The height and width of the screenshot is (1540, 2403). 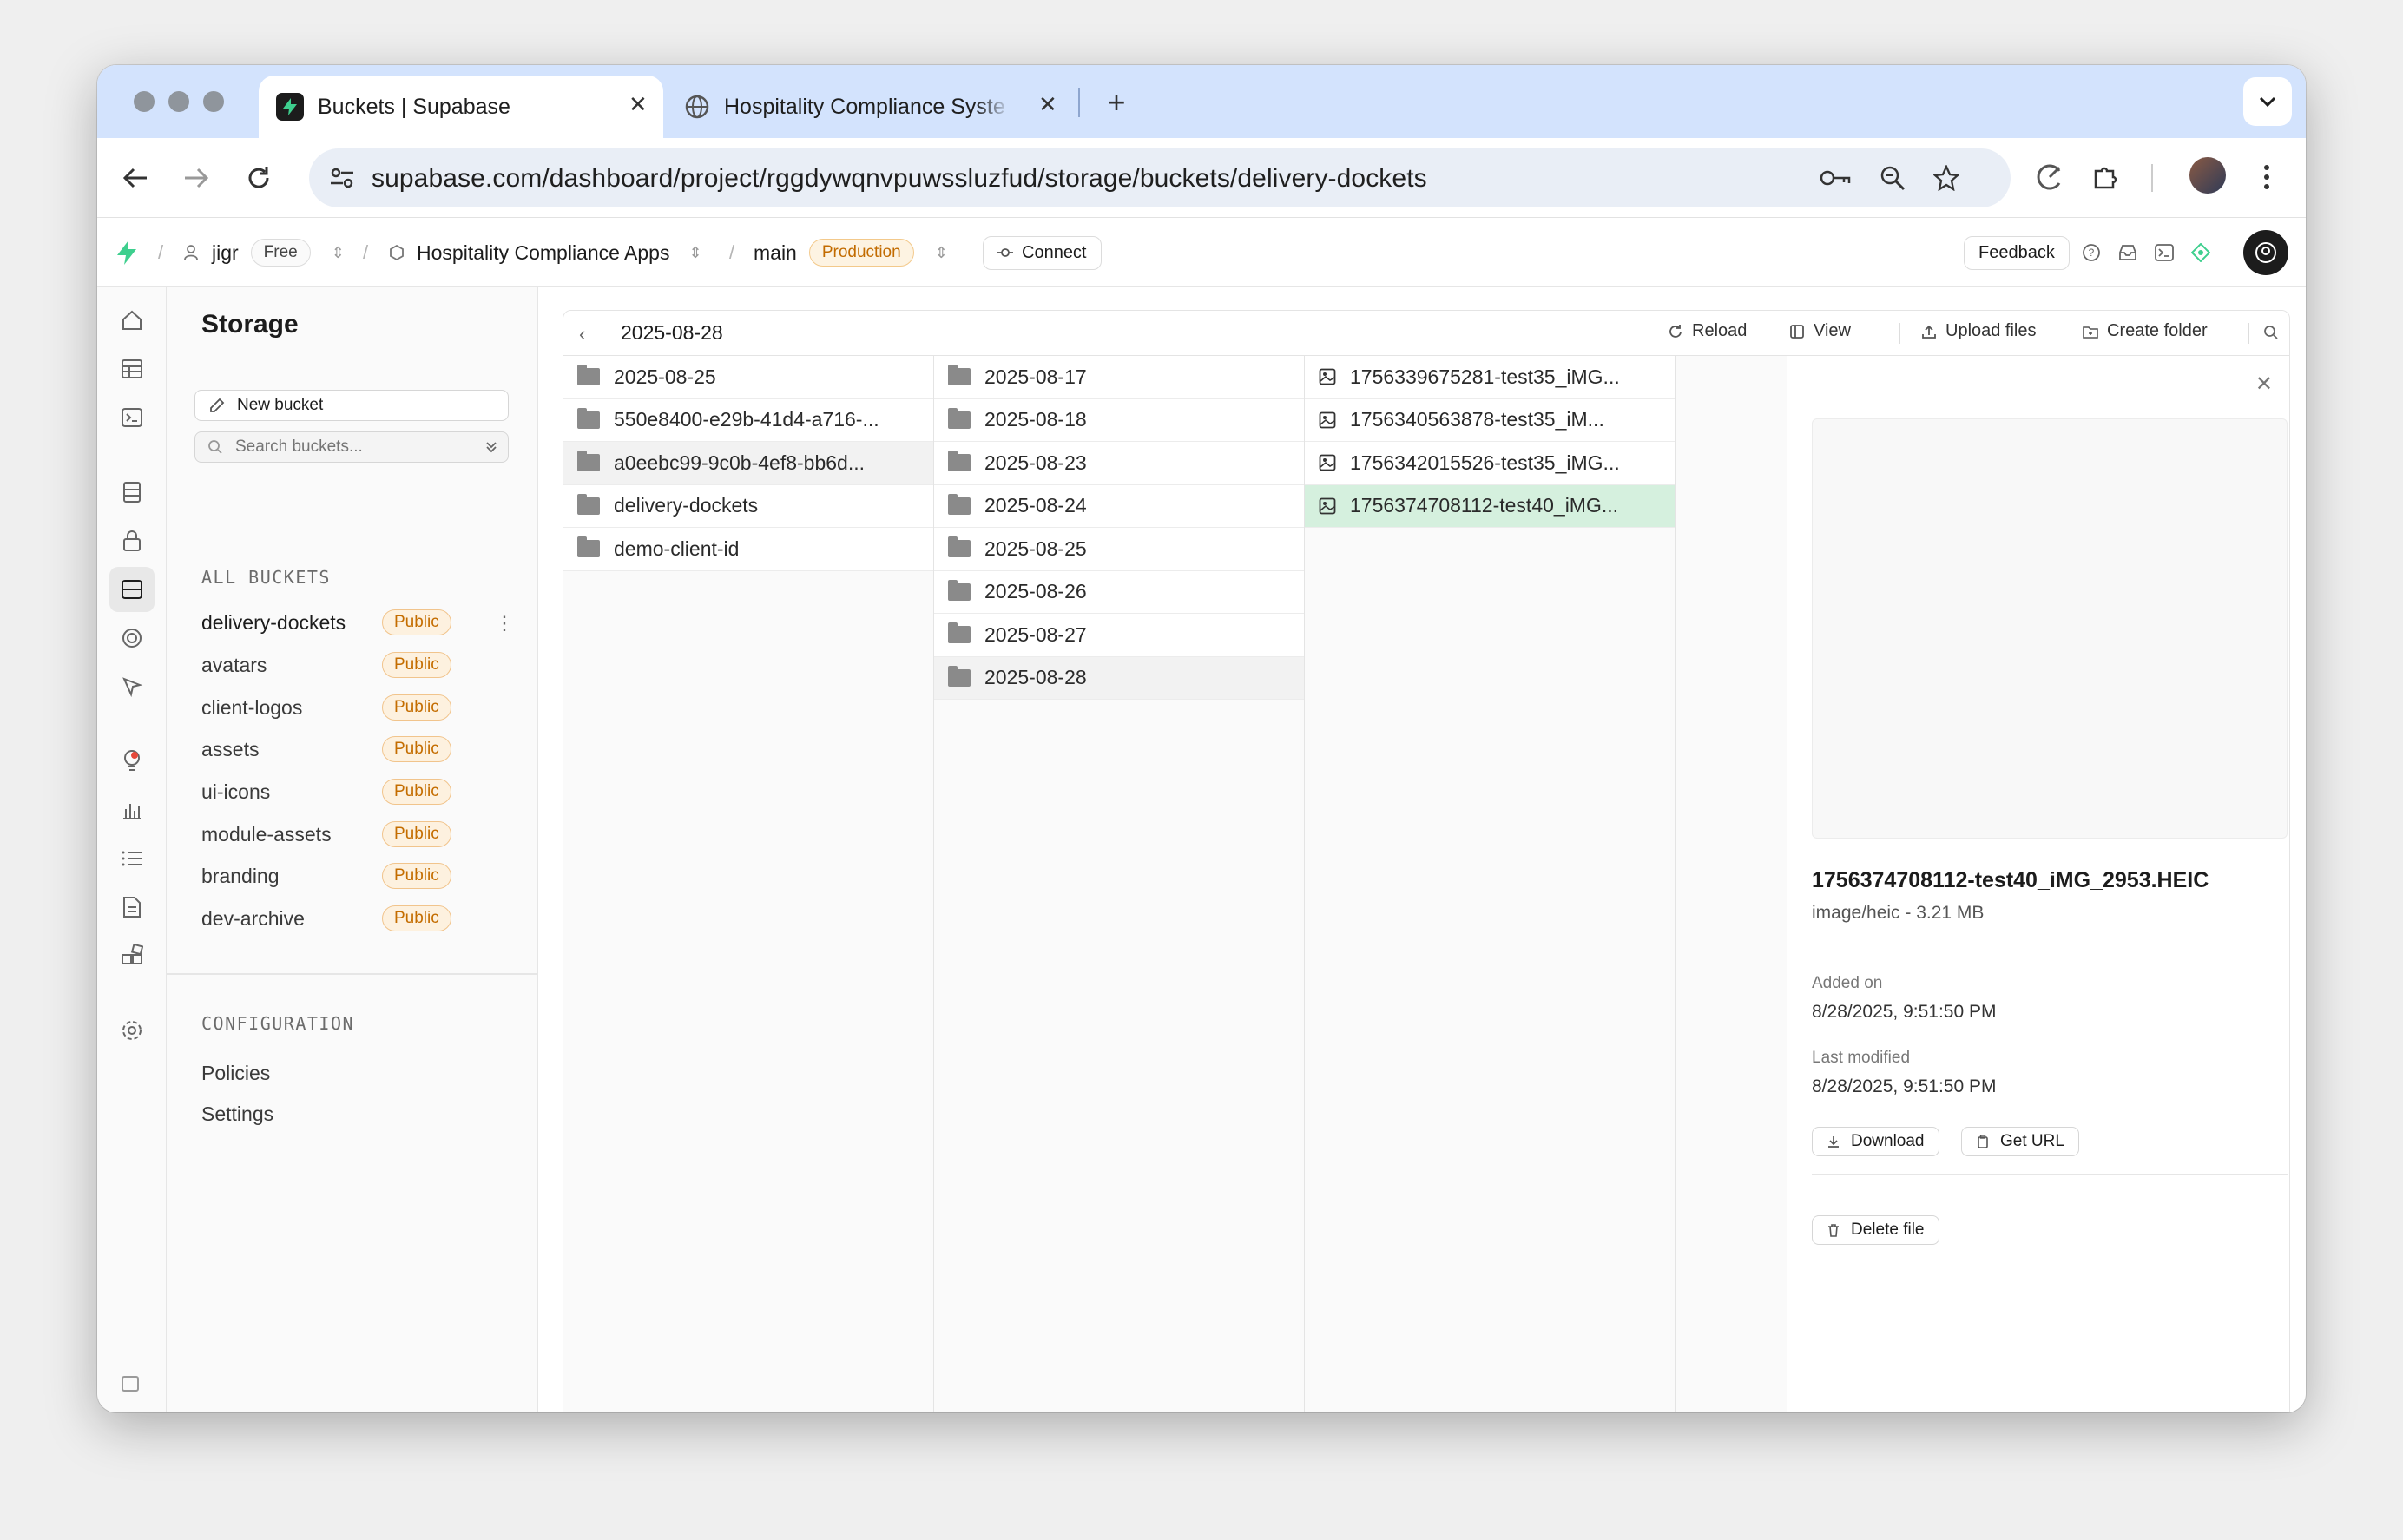 I want to click on bucket-item-ui-icons: ui-icons Public, so click(x=349, y=792).